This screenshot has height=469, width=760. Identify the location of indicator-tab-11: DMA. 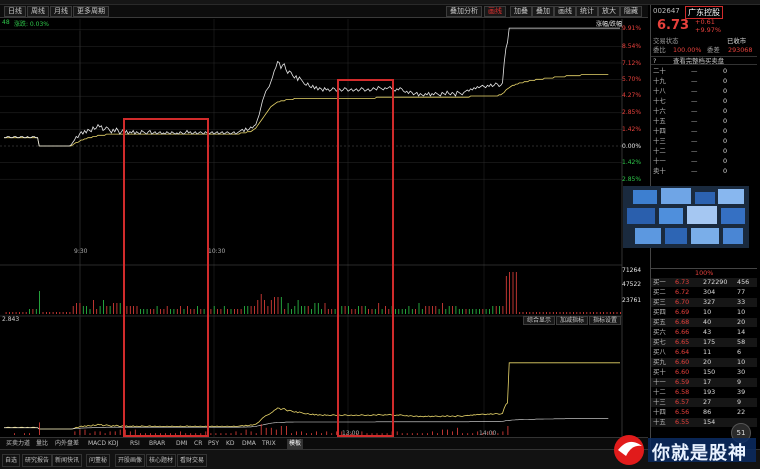
(249, 444).